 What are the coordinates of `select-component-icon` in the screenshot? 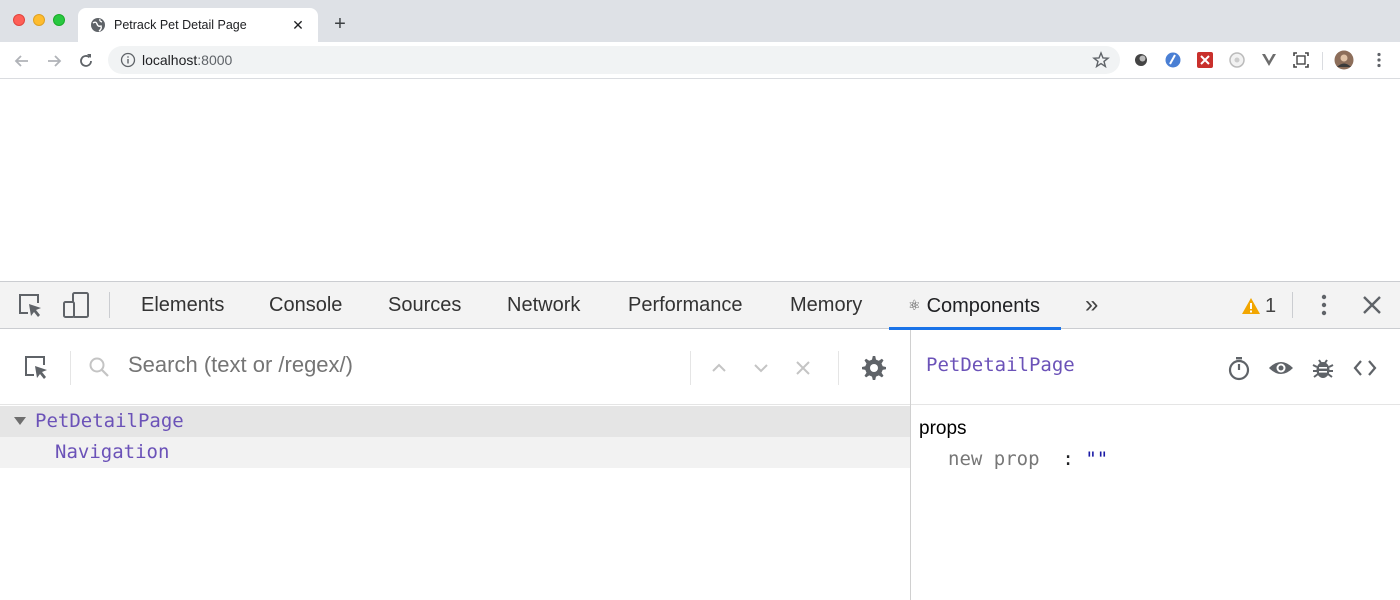 It's located at (36, 367).